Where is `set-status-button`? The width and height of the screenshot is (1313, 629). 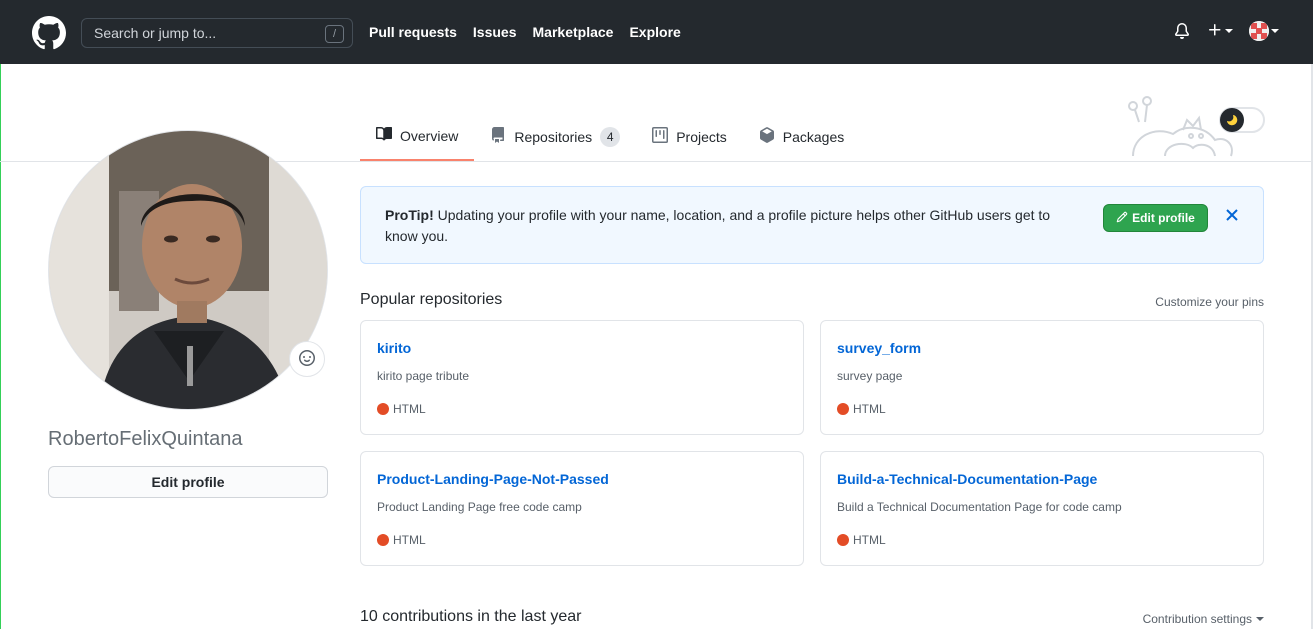
set-status-button is located at coordinates (307, 359).